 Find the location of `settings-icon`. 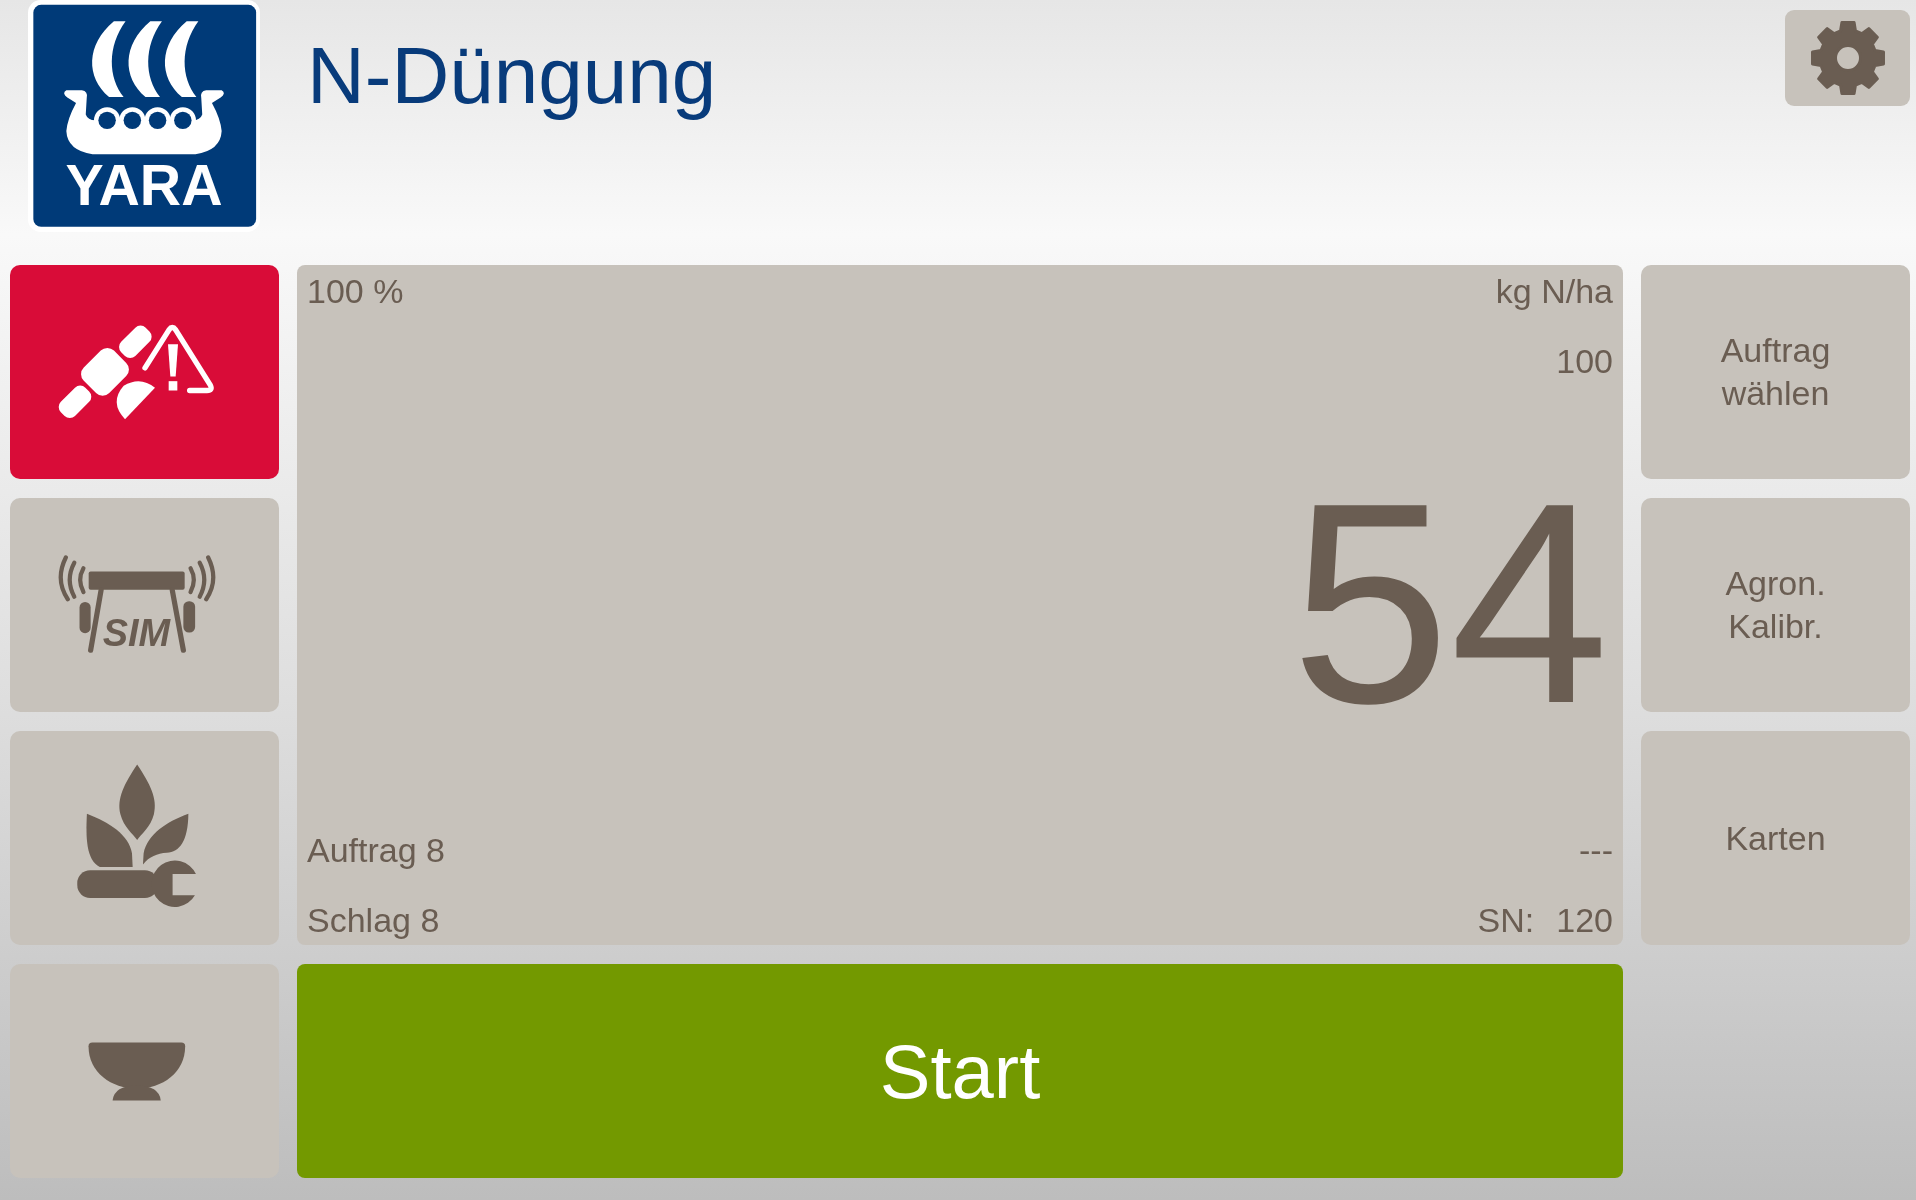

settings-icon is located at coordinates (1847, 58).